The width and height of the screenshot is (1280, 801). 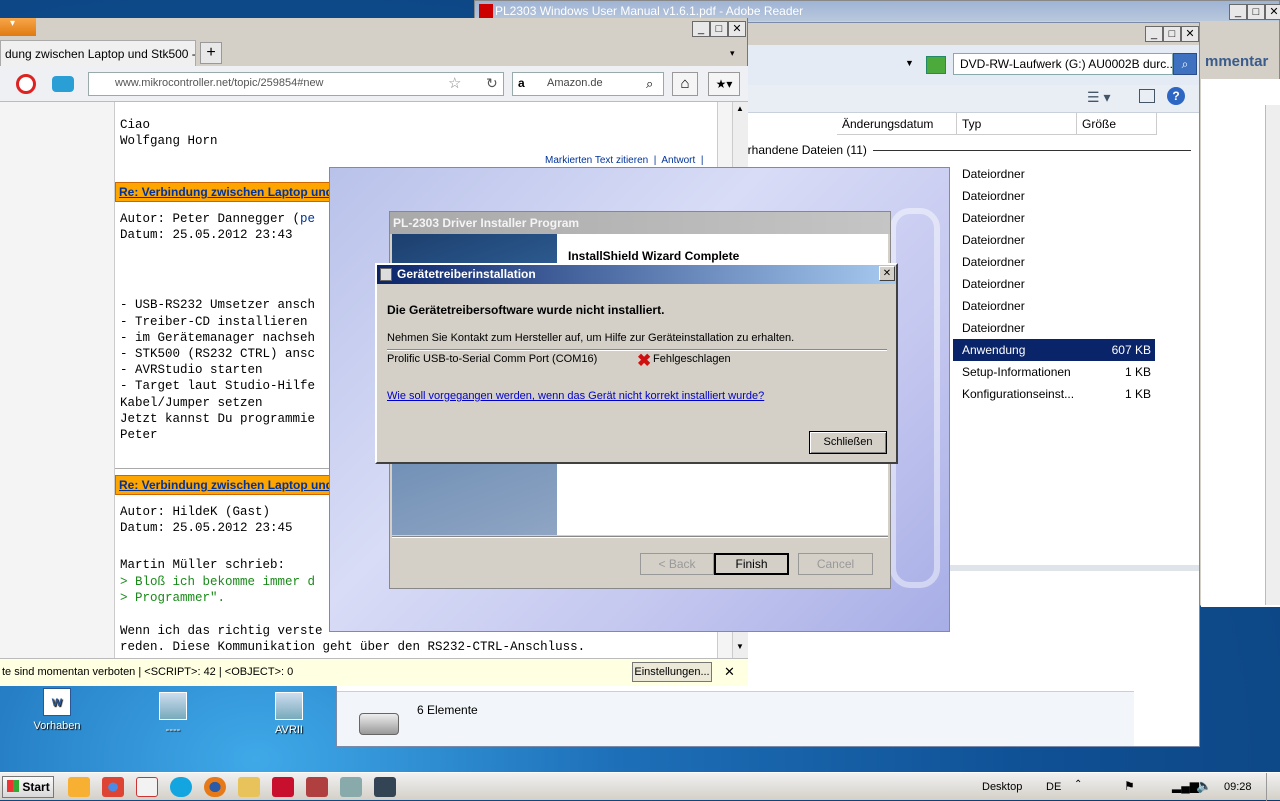 I want to click on desktop-icon-vorhaben: W Vorhaben, so click(x=57, y=710).